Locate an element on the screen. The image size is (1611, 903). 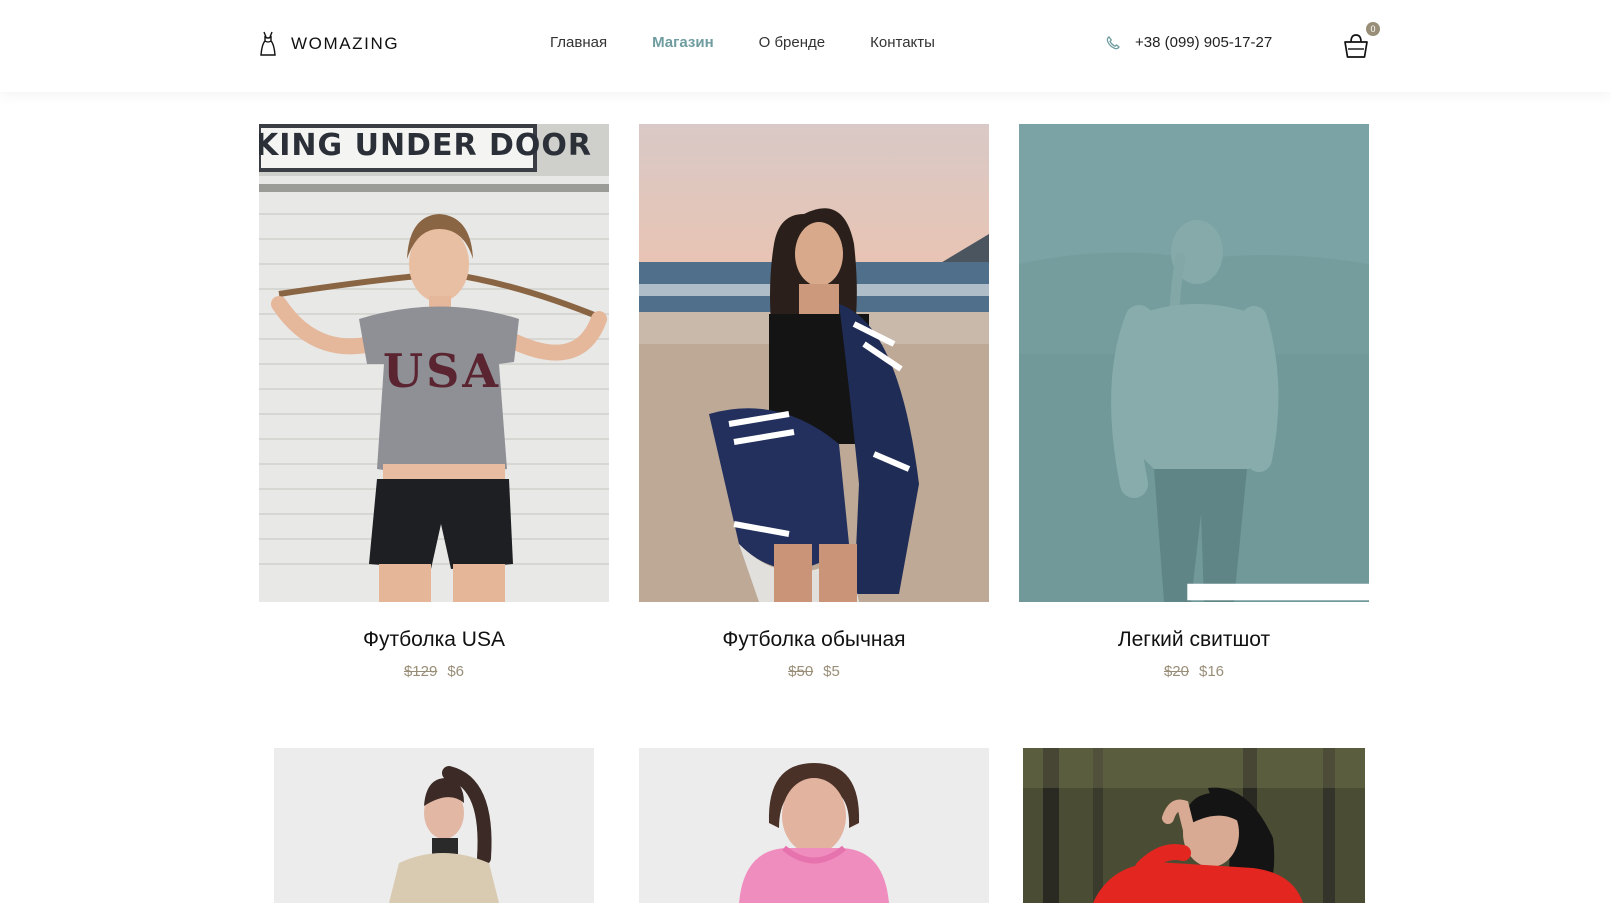
product-name: Легкий свитшот is located at coordinates (1194, 640).